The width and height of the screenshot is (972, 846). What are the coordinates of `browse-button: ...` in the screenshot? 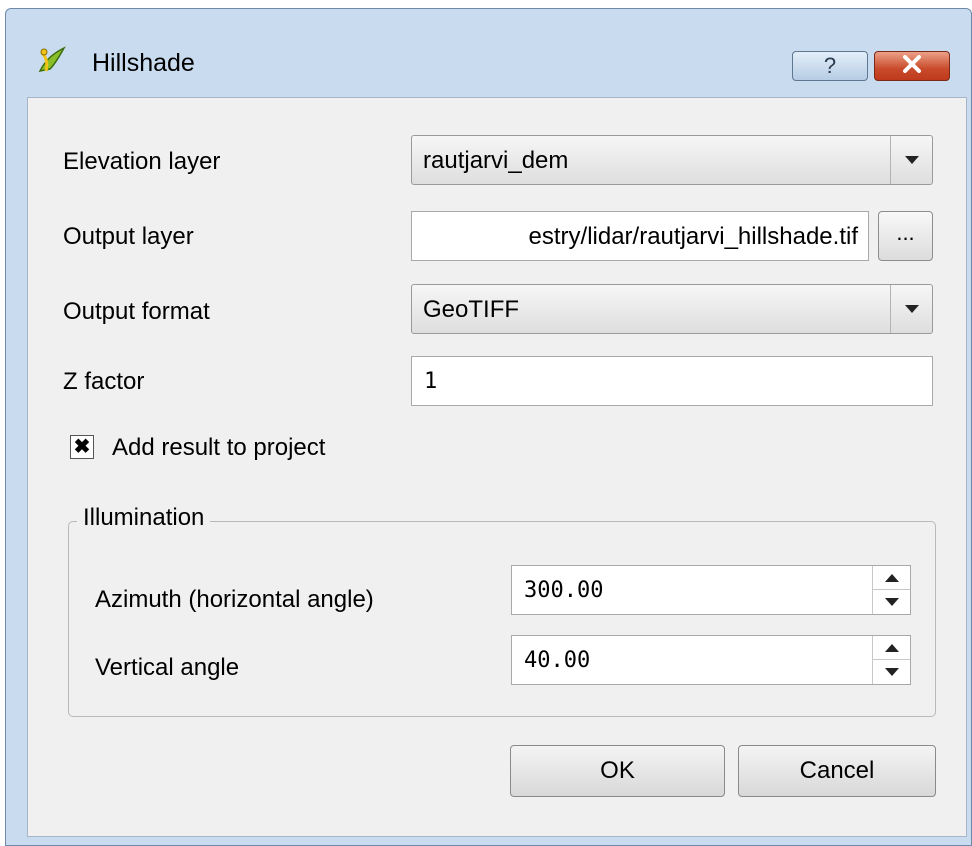 It's located at (905, 236).